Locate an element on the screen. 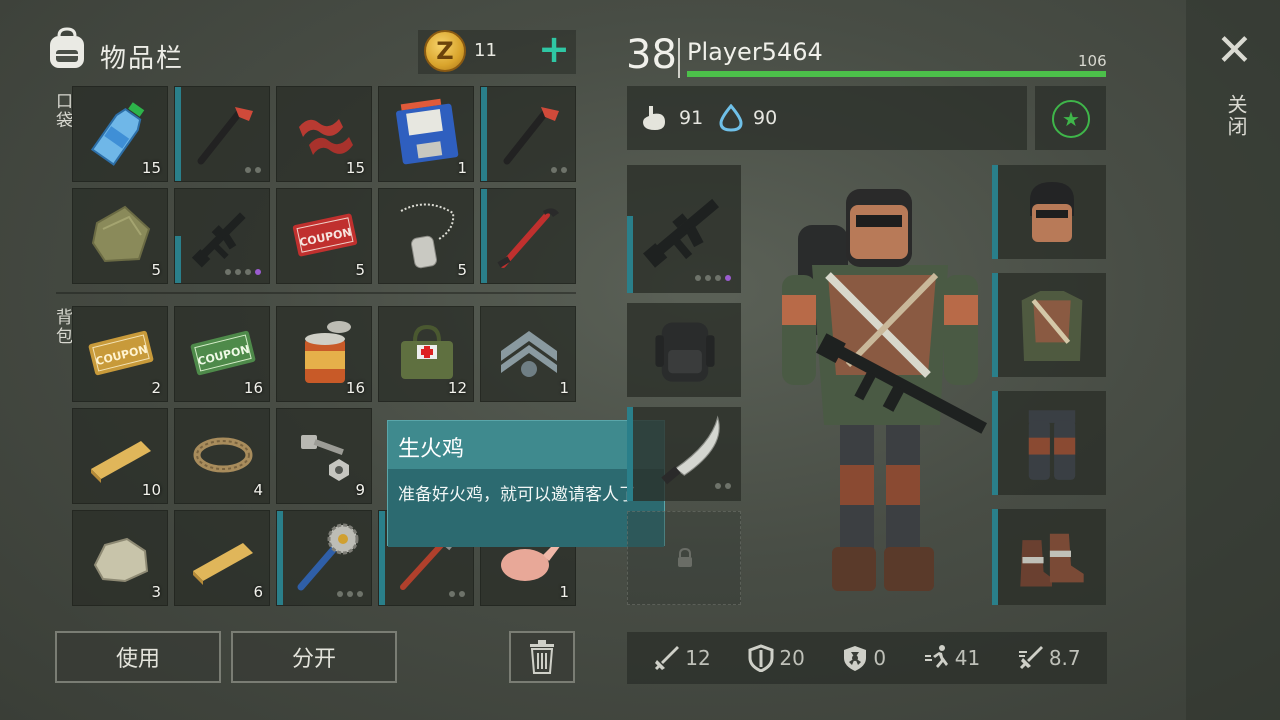 Image resolution: width=1280 pixels, height=720 pixels. weapon-slot is located at coordinates (684, 229).